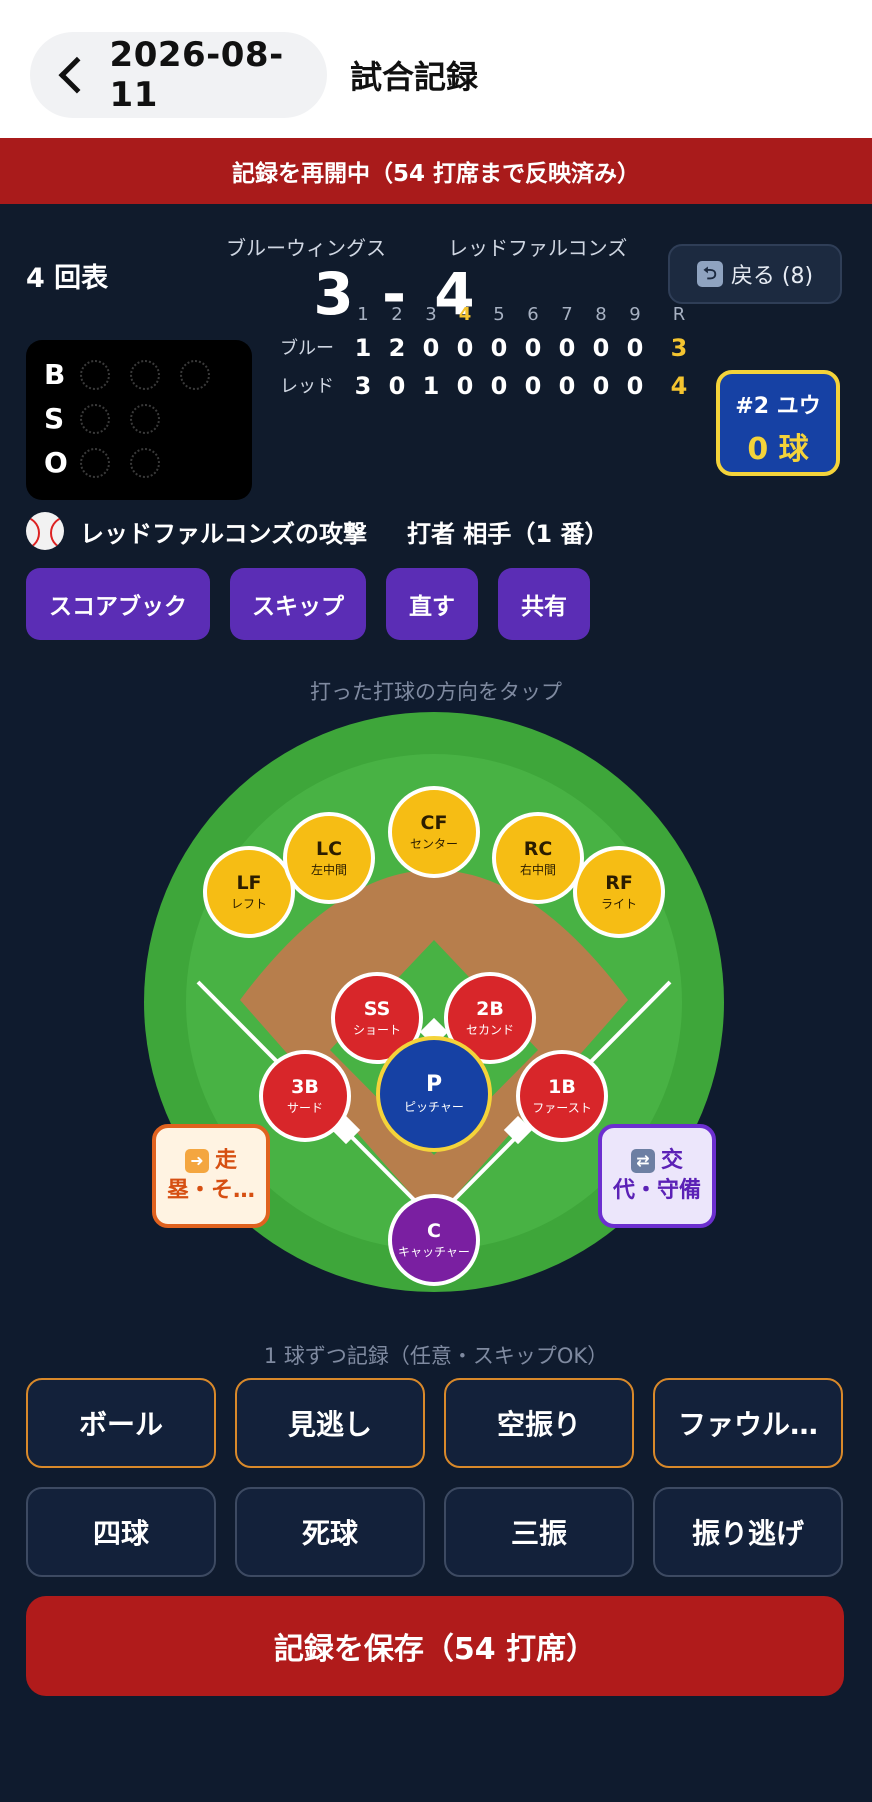  What do you see at coordinates (118, 604) in the screenshot?
I see `scorebook-button: スコアブック` at bounding box center [118, 604].